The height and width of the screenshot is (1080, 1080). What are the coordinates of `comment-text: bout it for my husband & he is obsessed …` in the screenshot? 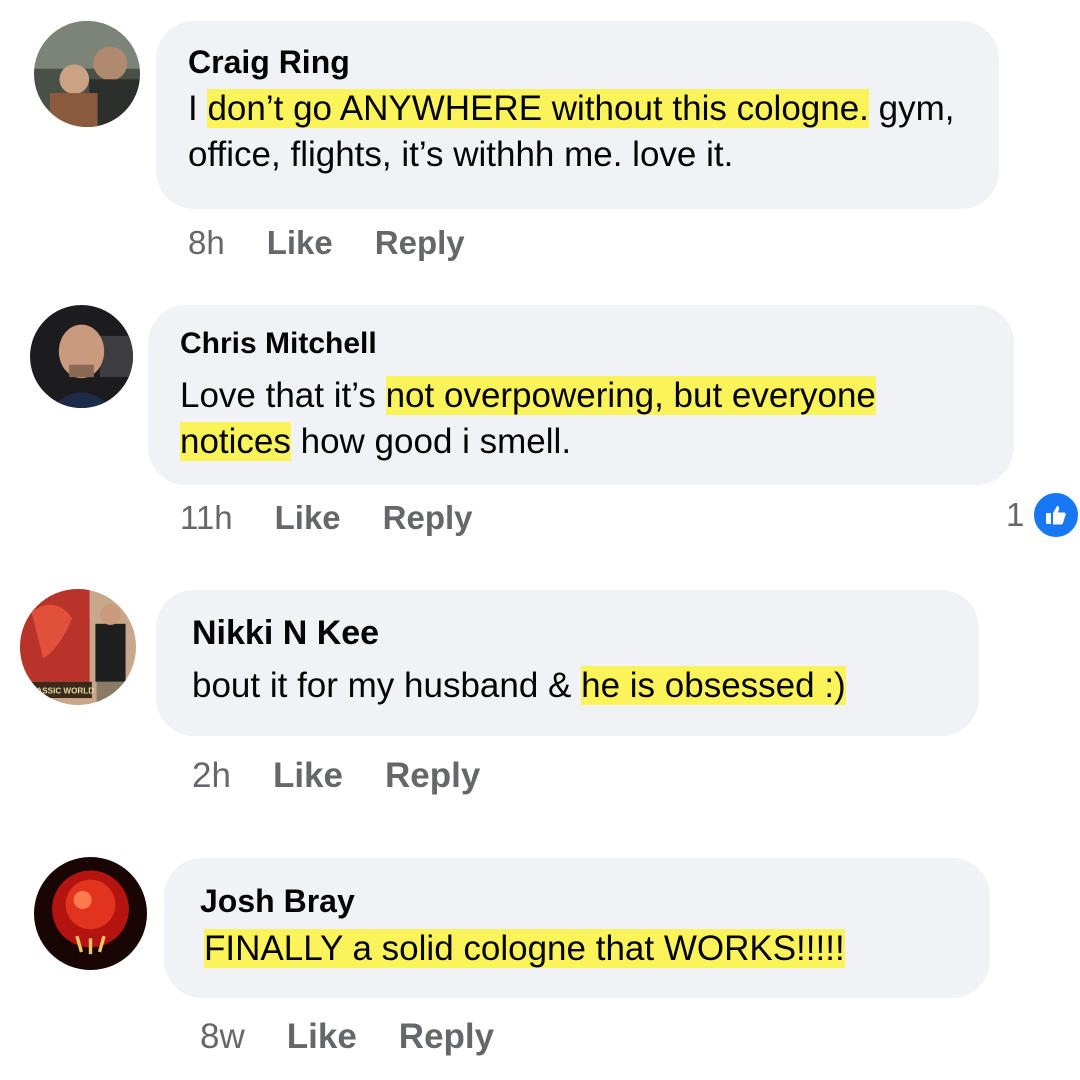 It's located at (577, 686).